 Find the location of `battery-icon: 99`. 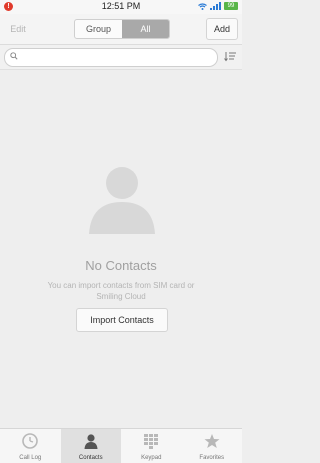

battery-icon: 99 is located at coordinates (231, 6).